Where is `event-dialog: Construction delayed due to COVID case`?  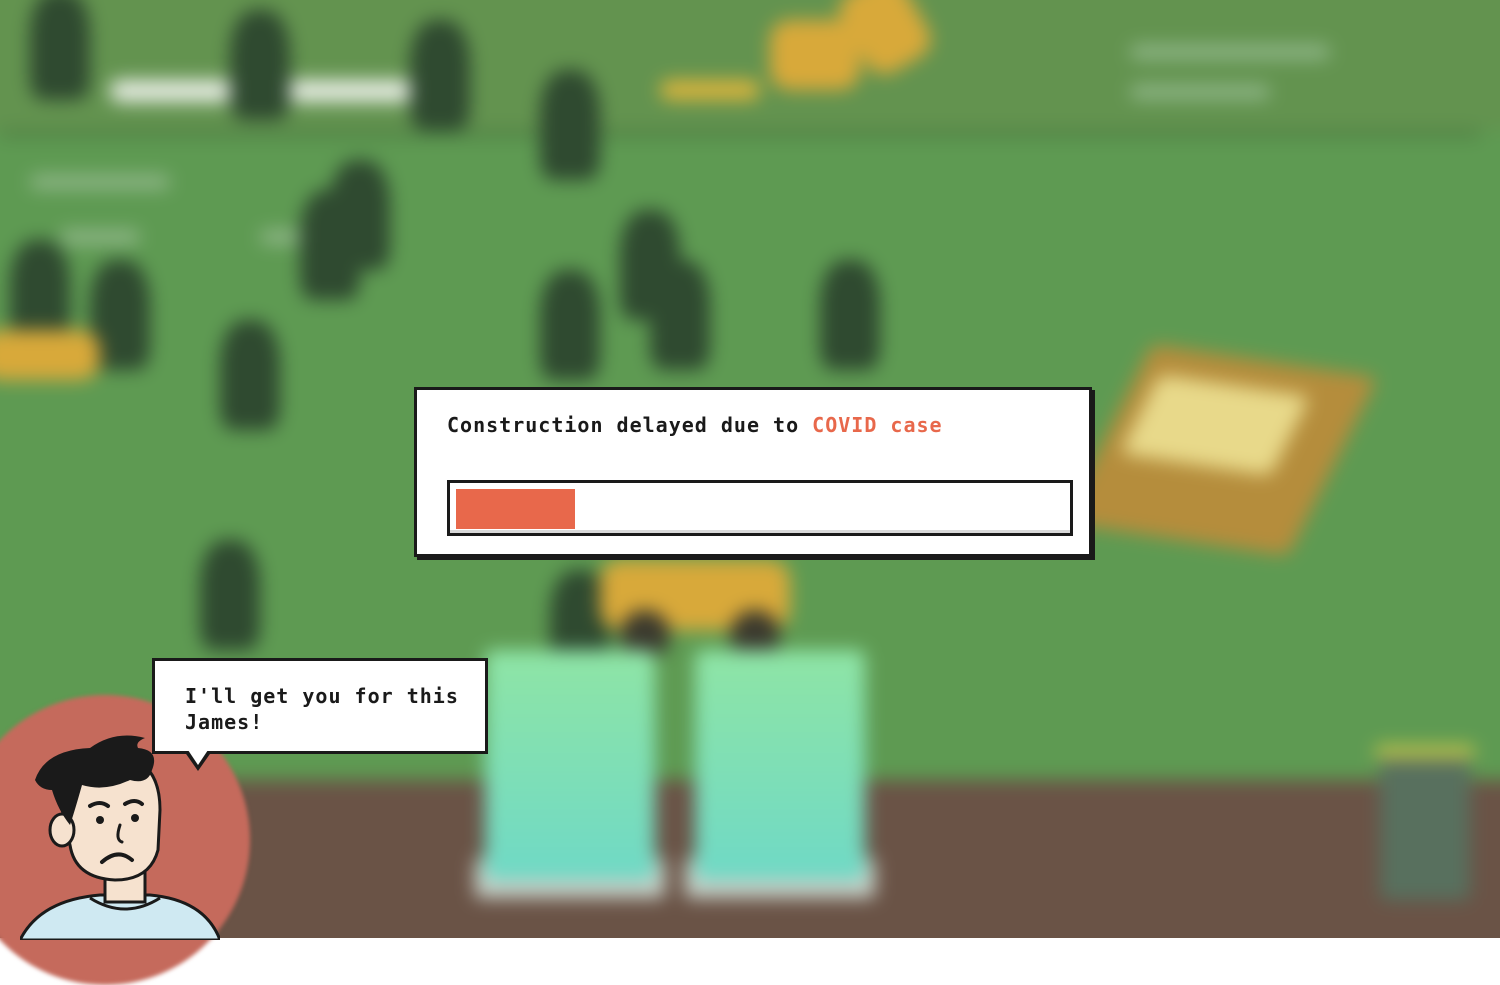 event-dialog: Construction delayed due to COVID case is located at coordinates (753, 472).